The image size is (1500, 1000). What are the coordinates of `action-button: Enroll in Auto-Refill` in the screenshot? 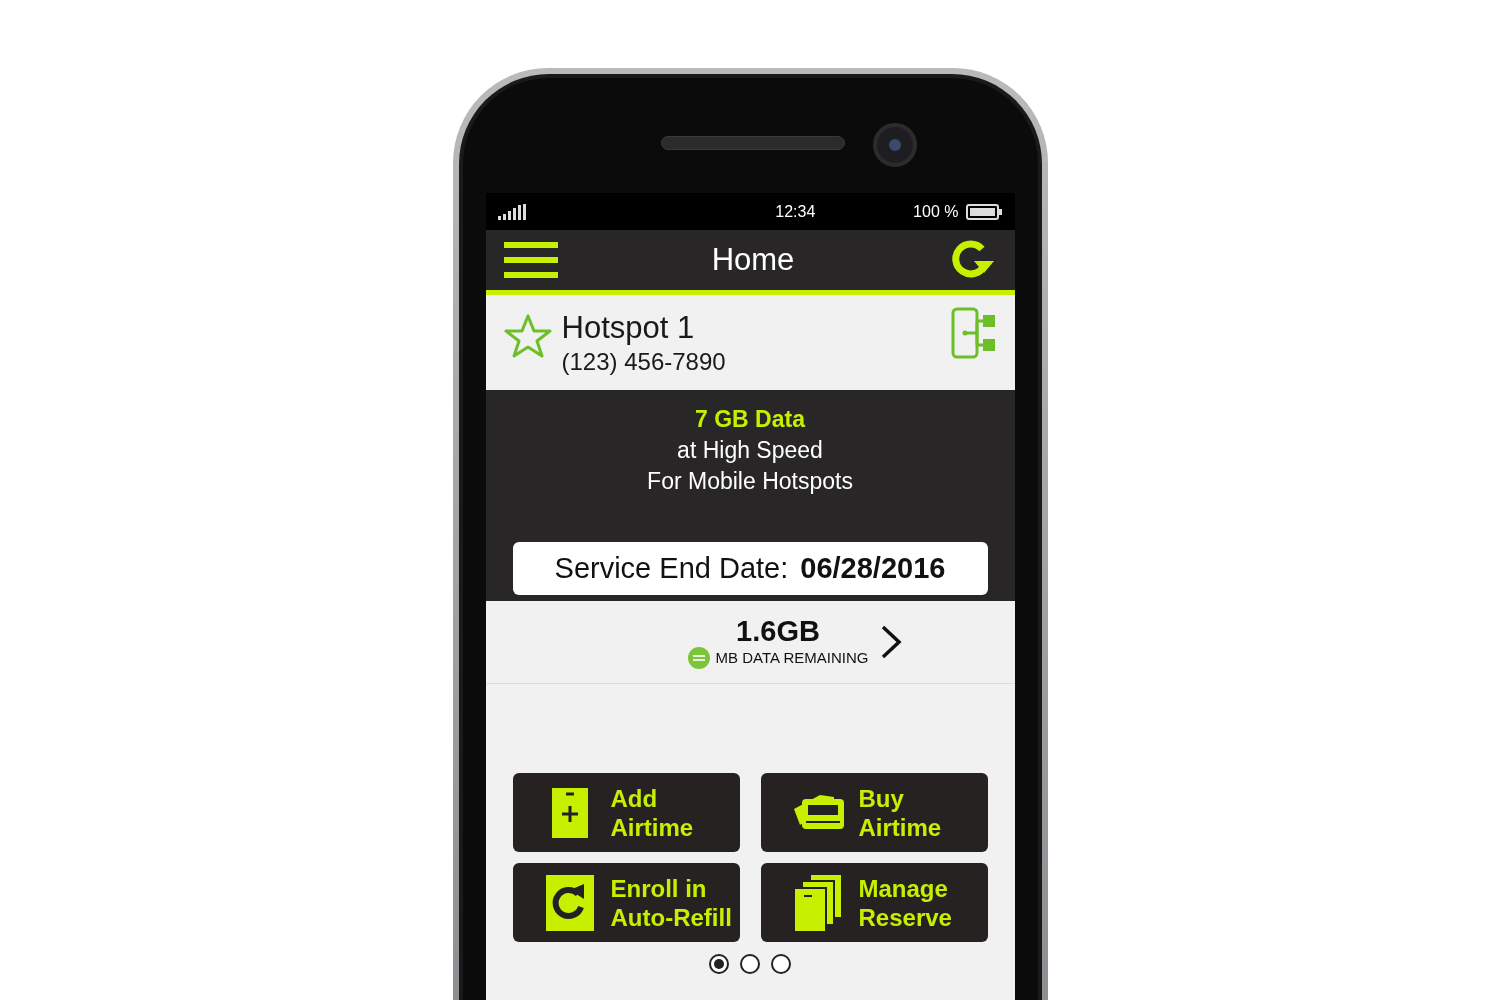 It's located at (626, 902).